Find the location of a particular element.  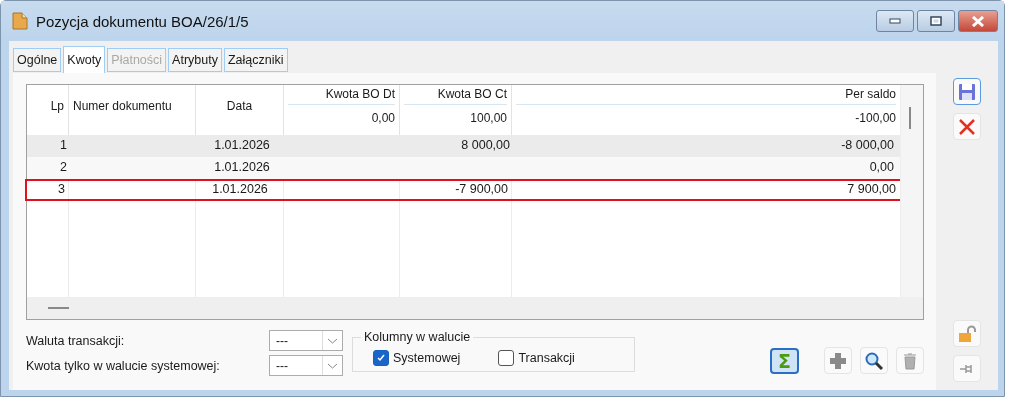

check-icon is located at coordinates (381, 357).